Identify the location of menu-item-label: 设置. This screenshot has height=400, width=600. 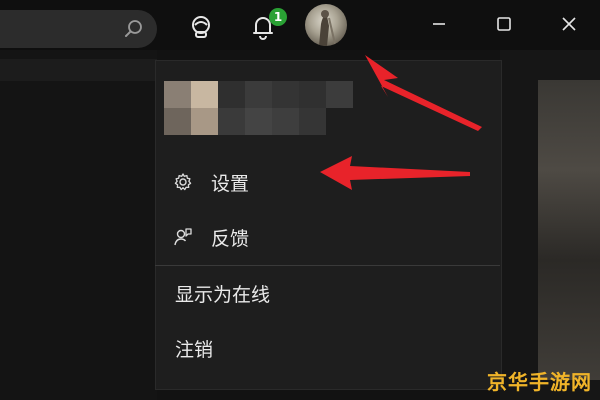
(230, 183).